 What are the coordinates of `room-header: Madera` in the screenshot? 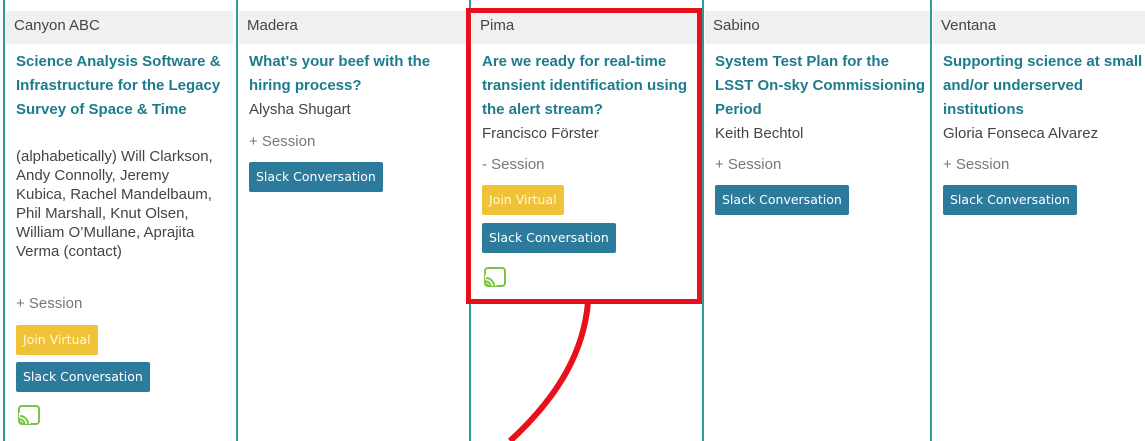 It's located at (352, 27).